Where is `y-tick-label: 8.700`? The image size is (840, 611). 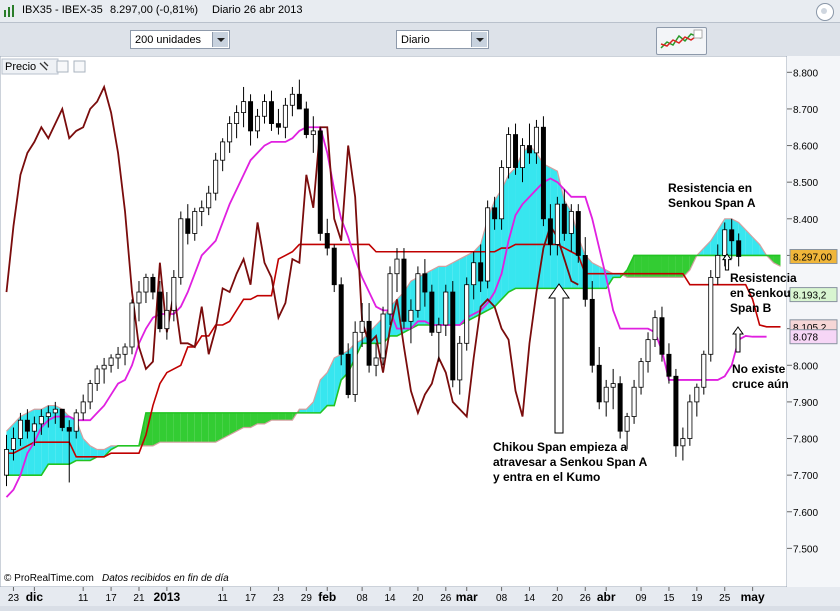
y-tick-label: 8.700 is located at coordinates (805, 110).